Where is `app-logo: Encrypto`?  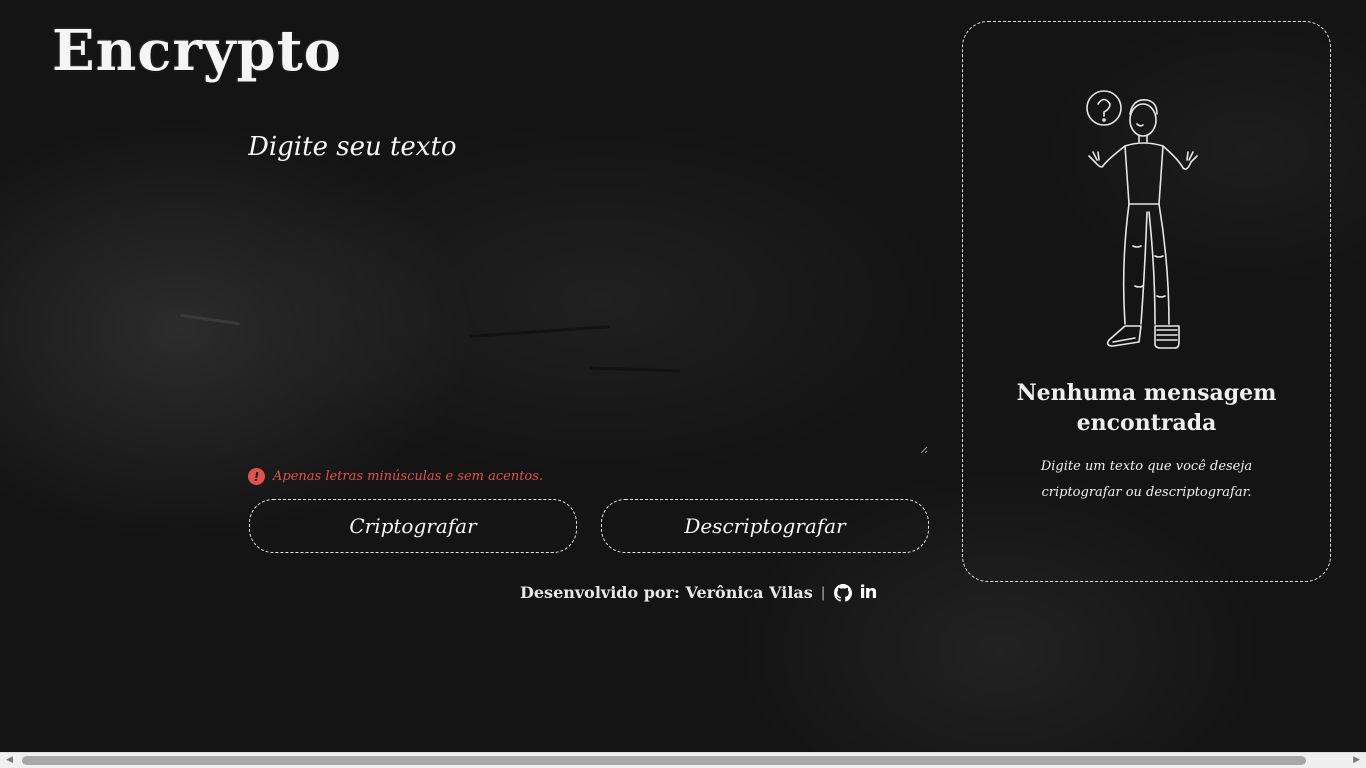
app-logo: Encrypto is located at coordinates (197, 51).